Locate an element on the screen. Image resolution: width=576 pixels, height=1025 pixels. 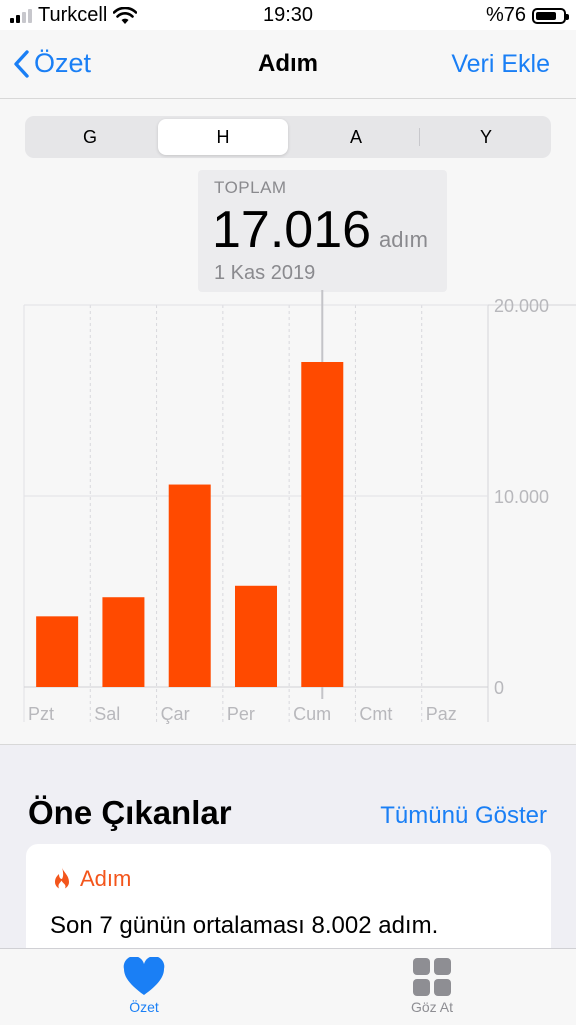
x-tick-label: Çar is located at coordinates (175, 714).